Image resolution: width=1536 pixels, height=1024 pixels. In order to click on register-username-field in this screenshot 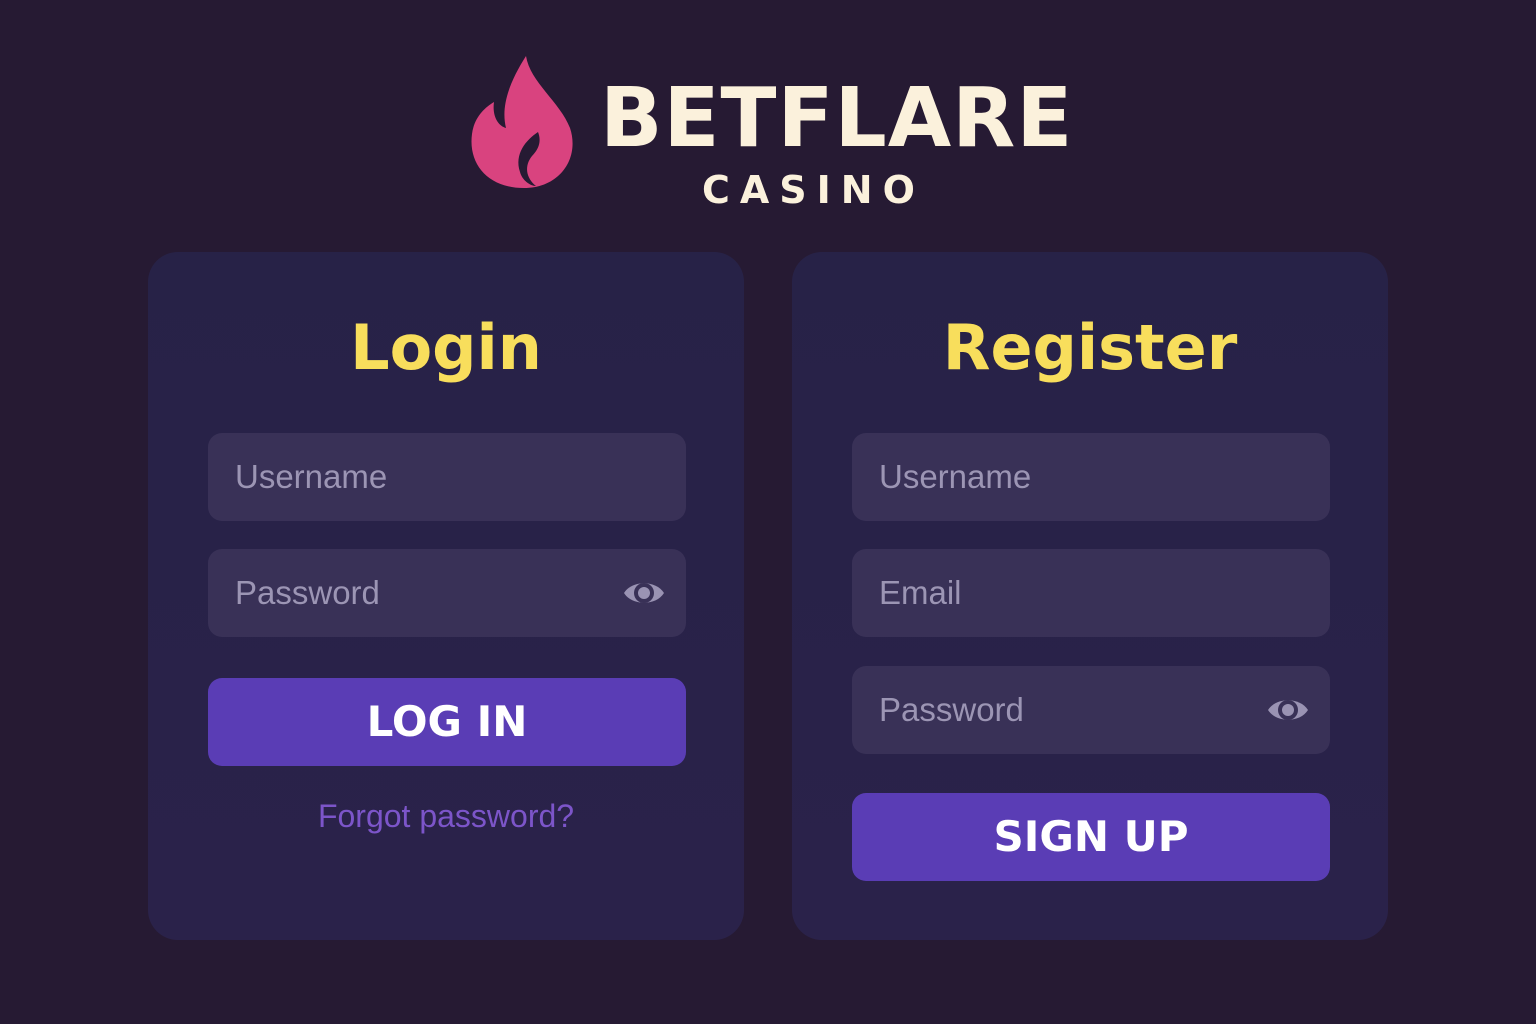, I will do `click(1091, 477)`.